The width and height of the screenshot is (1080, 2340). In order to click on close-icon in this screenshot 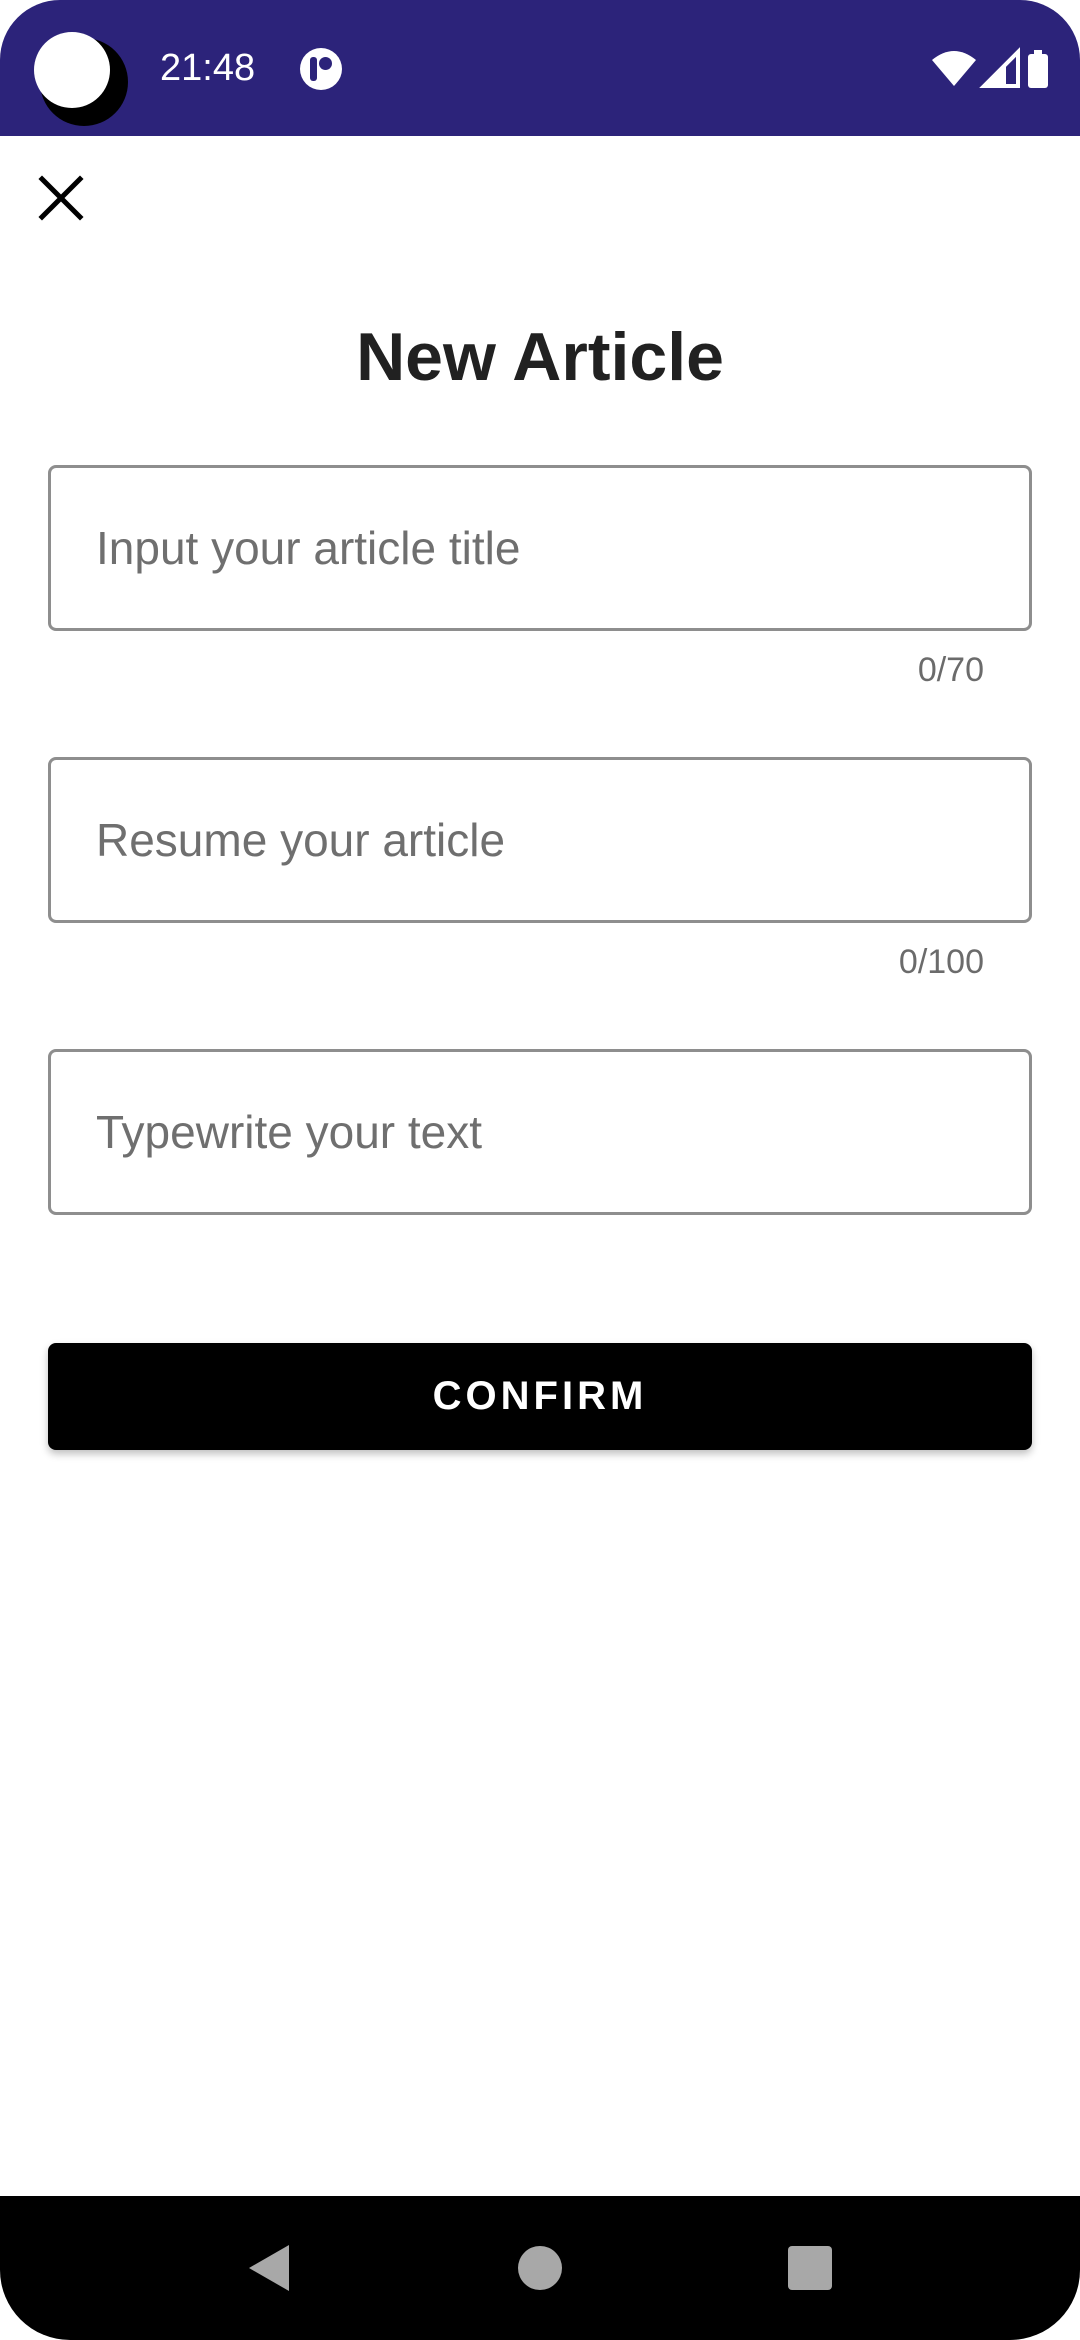, I will do `click(61, 198)`.